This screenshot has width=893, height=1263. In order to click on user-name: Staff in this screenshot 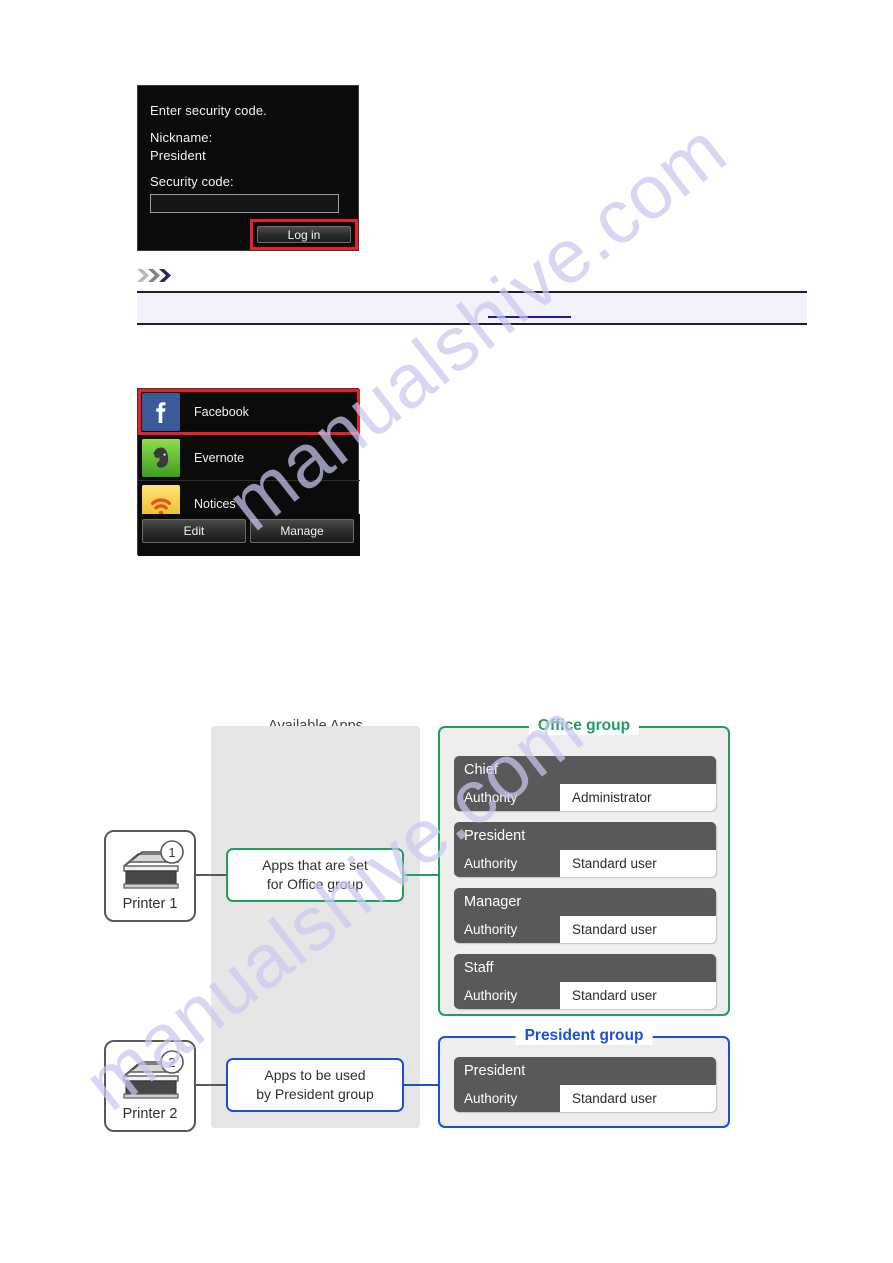, I will do `click(479, 967)`.